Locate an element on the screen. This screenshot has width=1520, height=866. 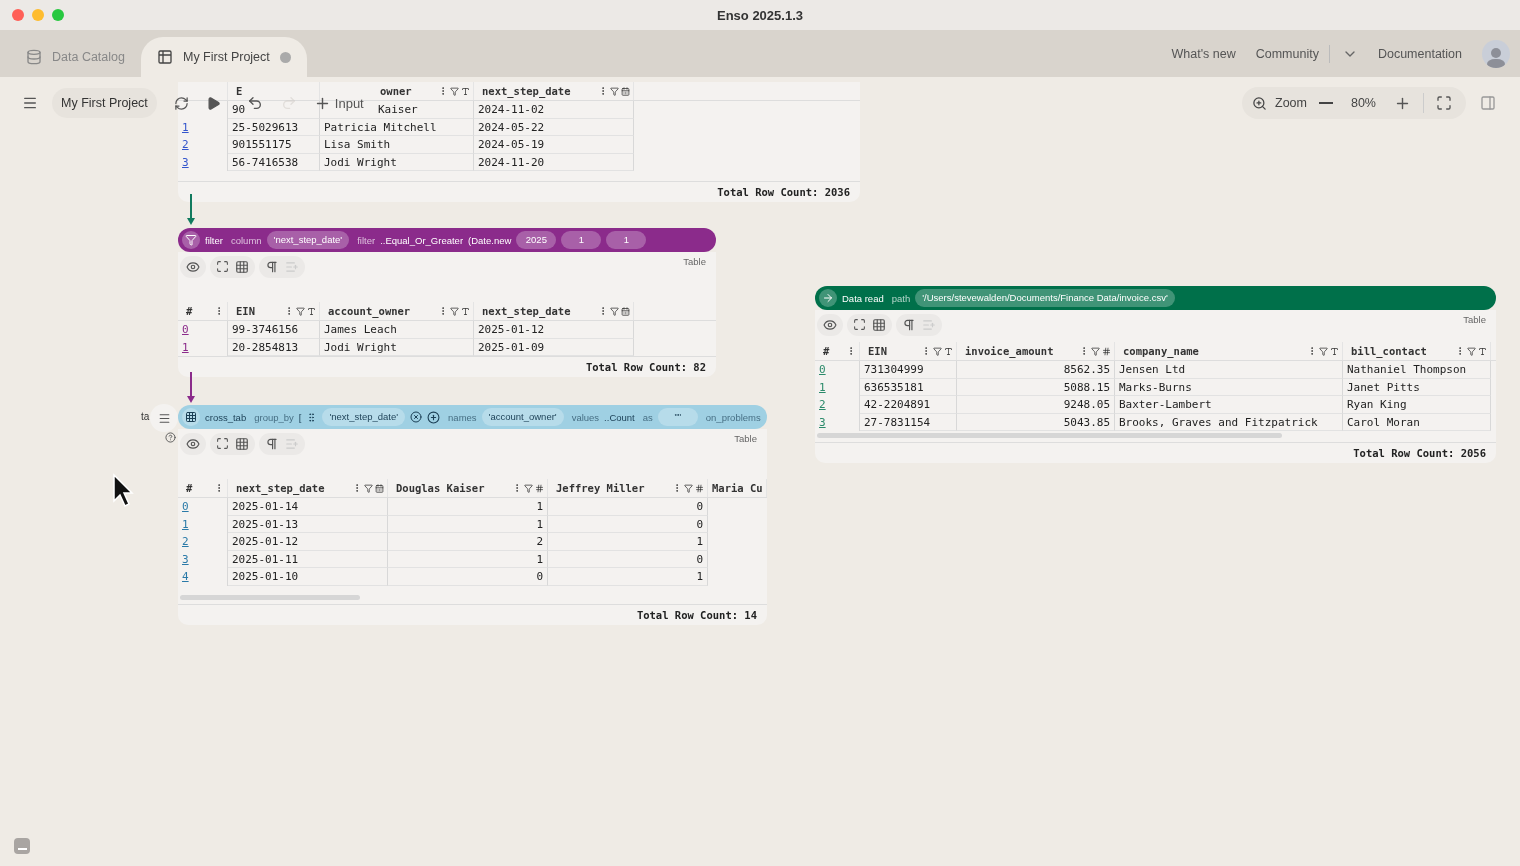
argument-value: ..Equal_Or_Greater is located at coordinates (422, 240).